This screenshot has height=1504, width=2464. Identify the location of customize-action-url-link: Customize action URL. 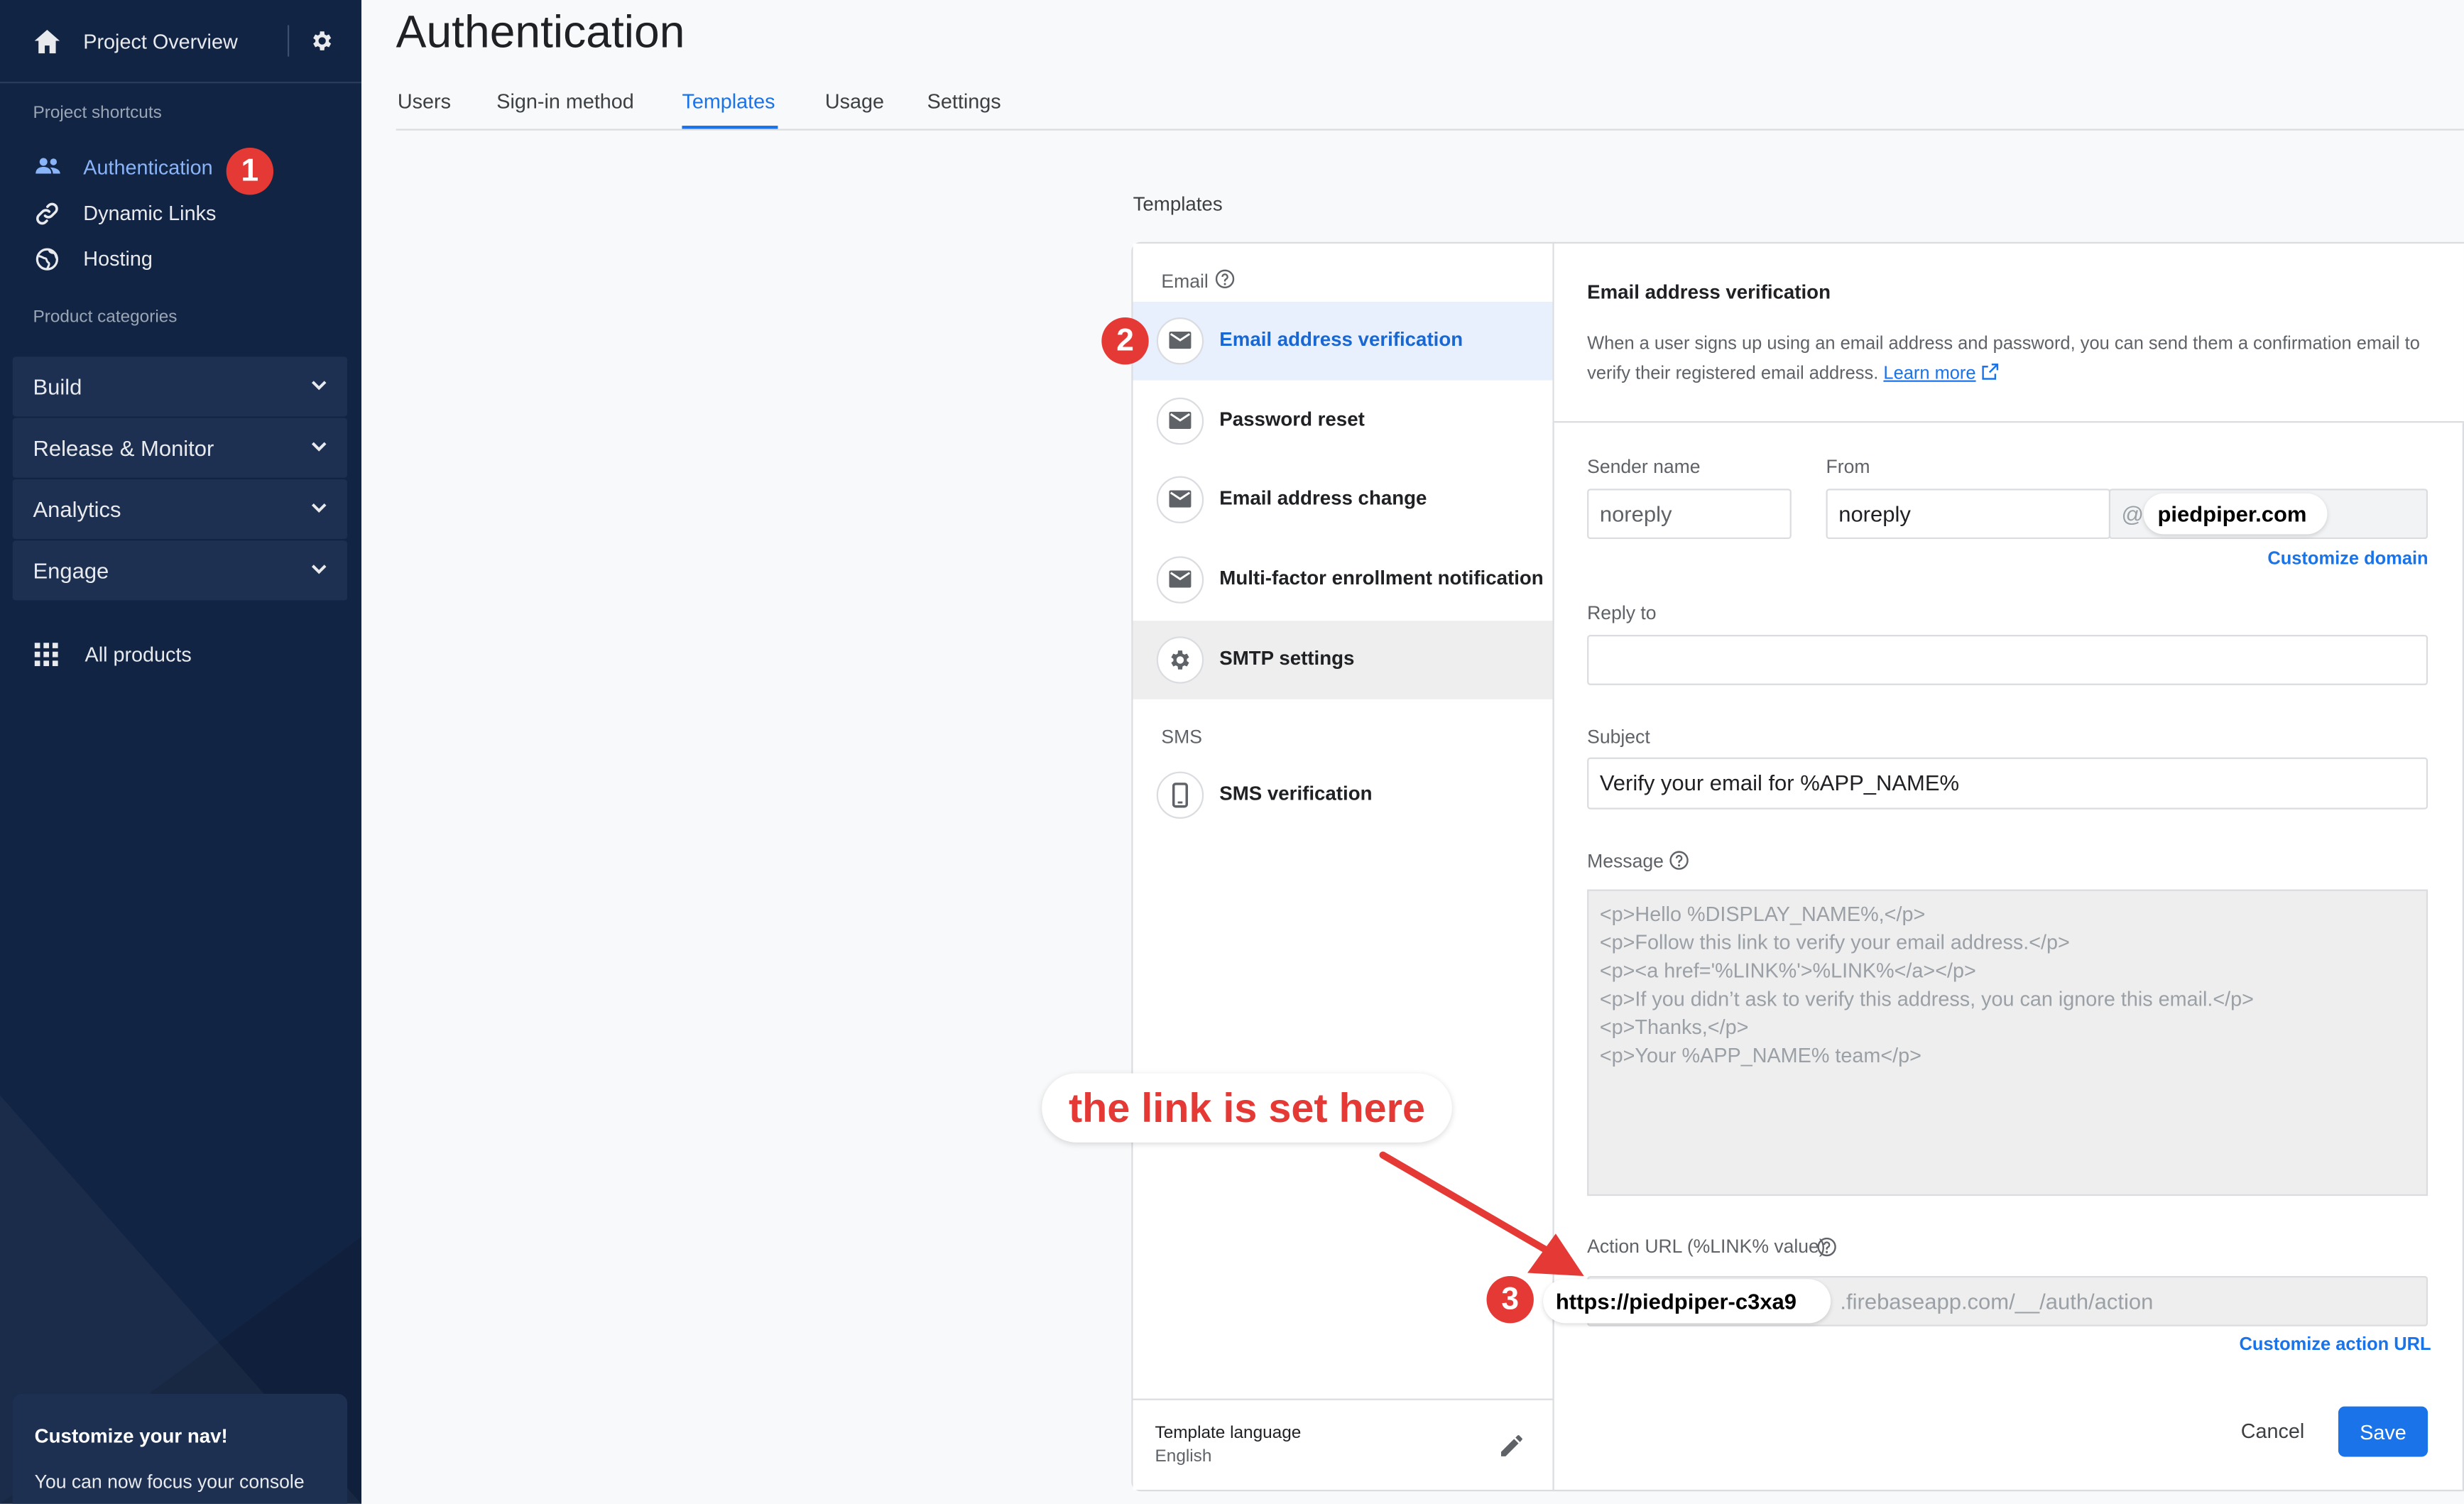
(2335, 1345).